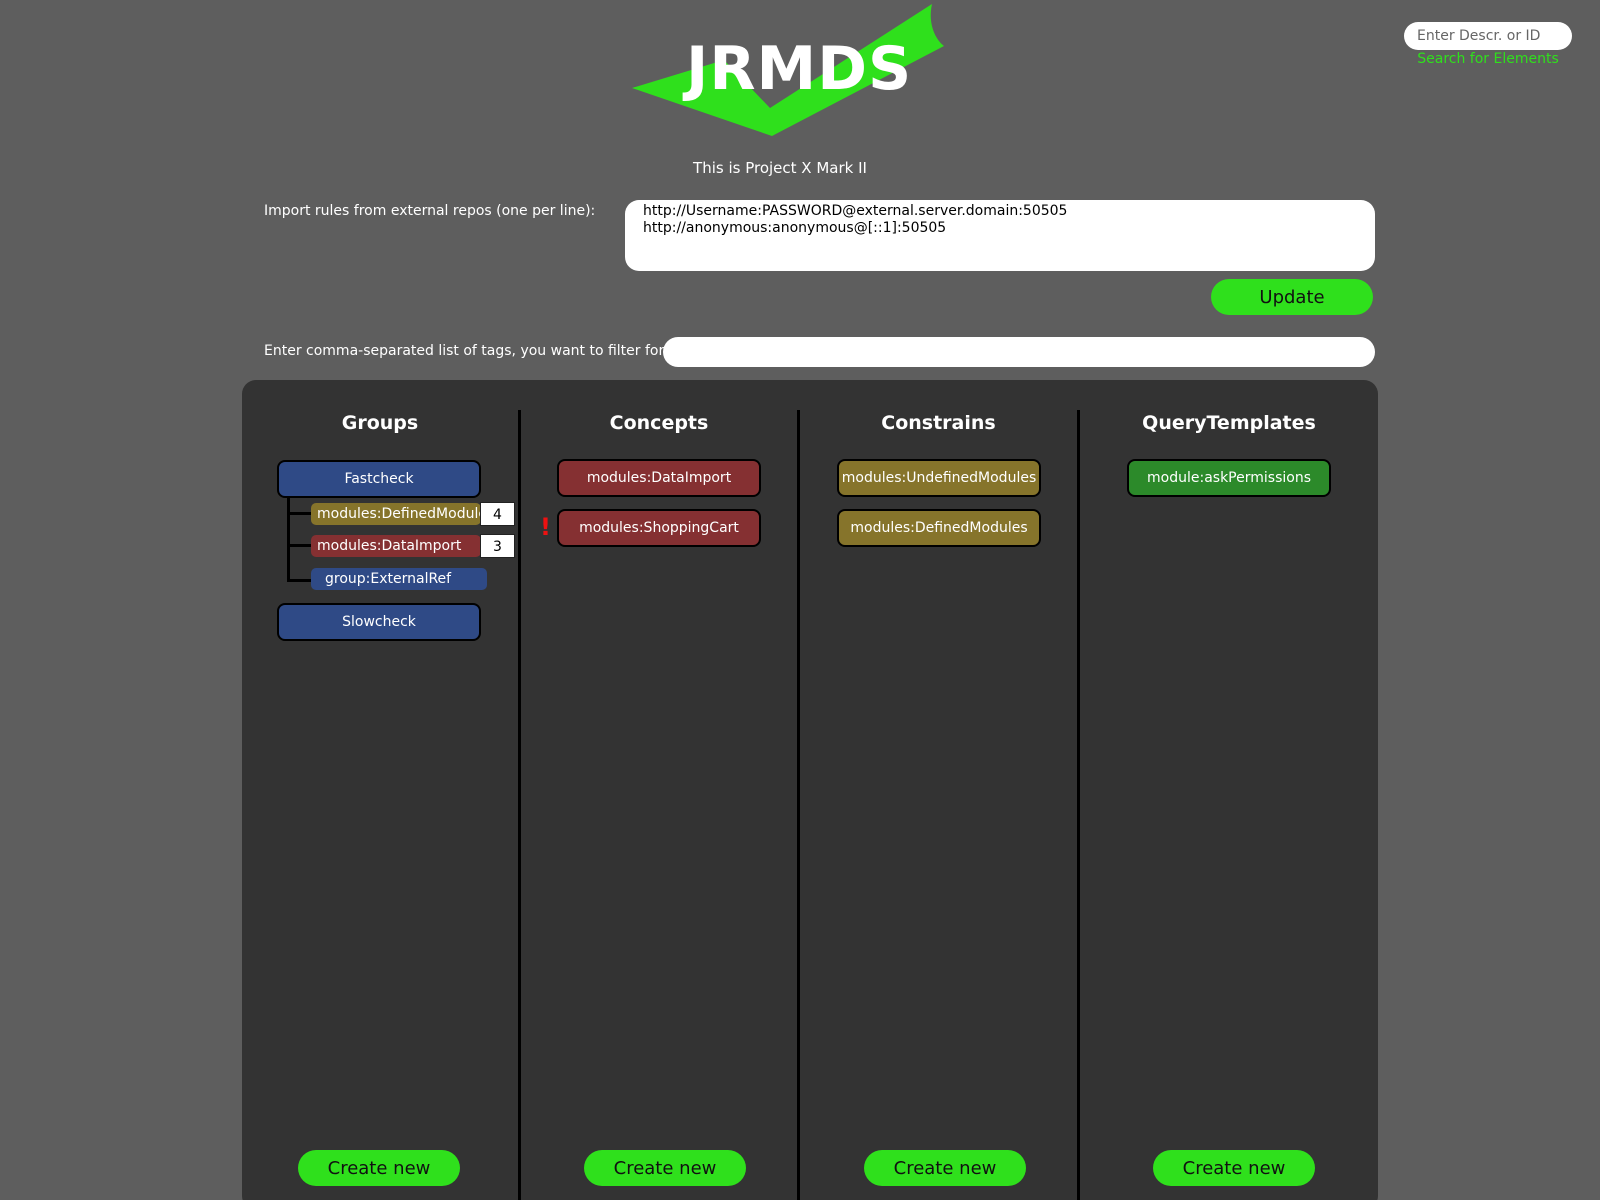  What do you see at coordinates (1000, 235) in the screenshot?
I see `repos-textarea` at bounding box center [1000, 235].